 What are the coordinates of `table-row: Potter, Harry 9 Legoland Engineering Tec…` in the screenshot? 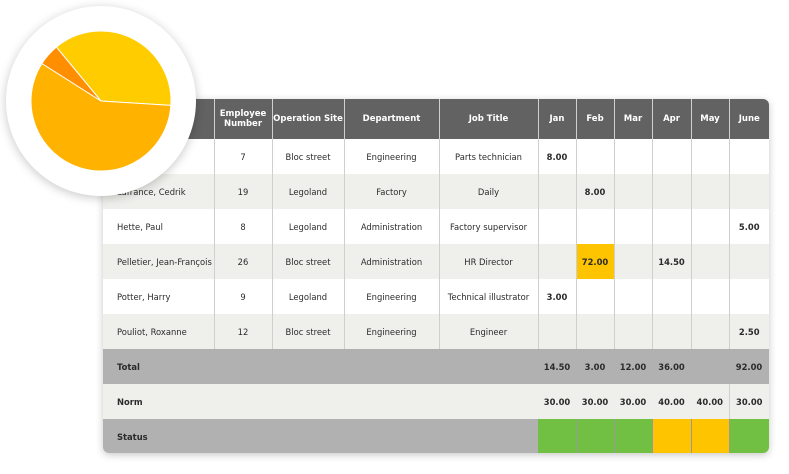 It's located at (436, 296).